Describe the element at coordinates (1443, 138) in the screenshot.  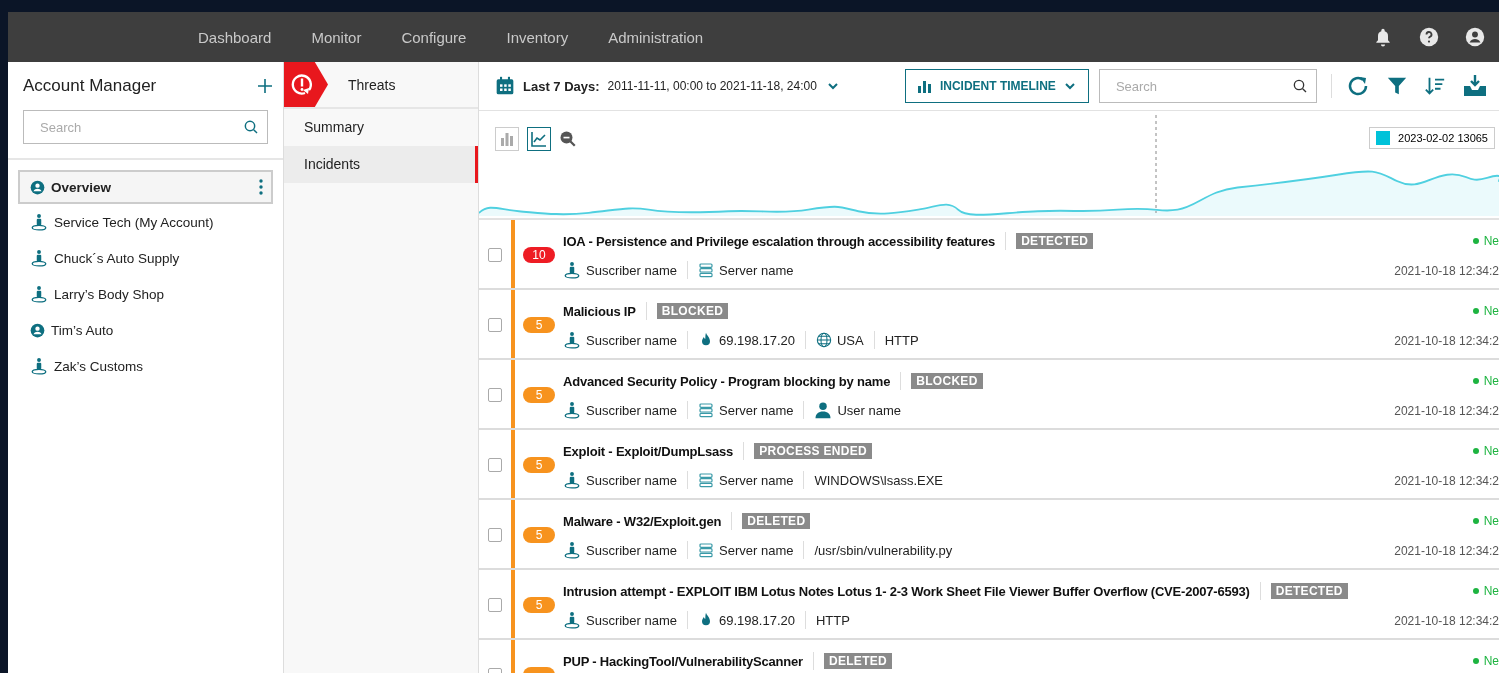
I see `legend-text: 2023-02-02 13065` at that location.